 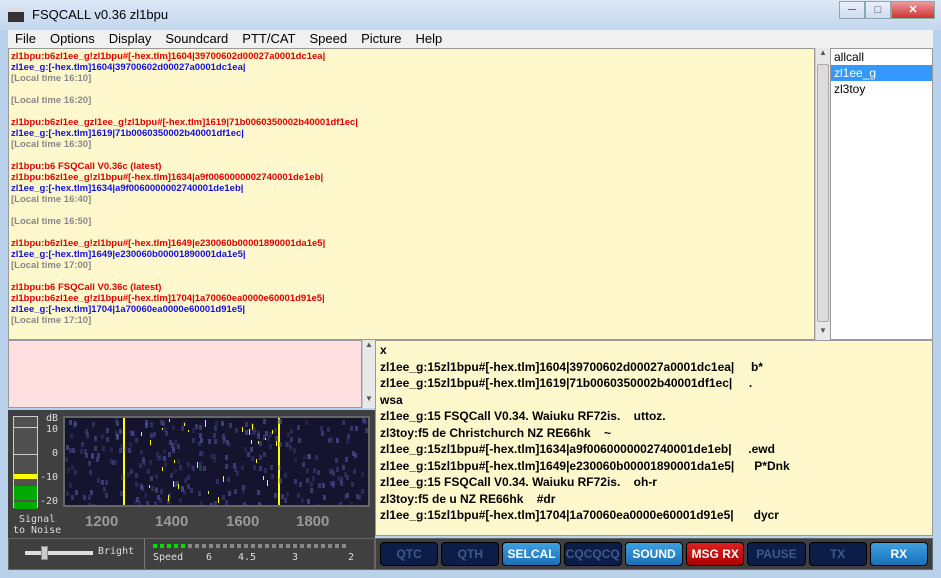 I want to click on menu-soundcard: Soundcard, so click(x=196, y=39).